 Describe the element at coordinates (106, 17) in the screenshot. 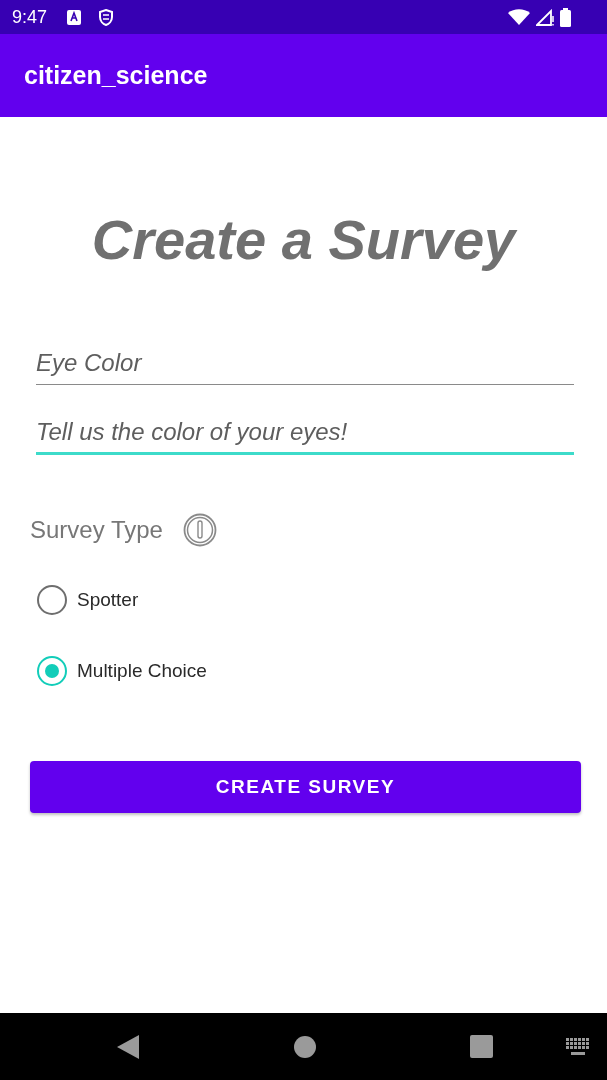

I see `shield-icon` at that location.